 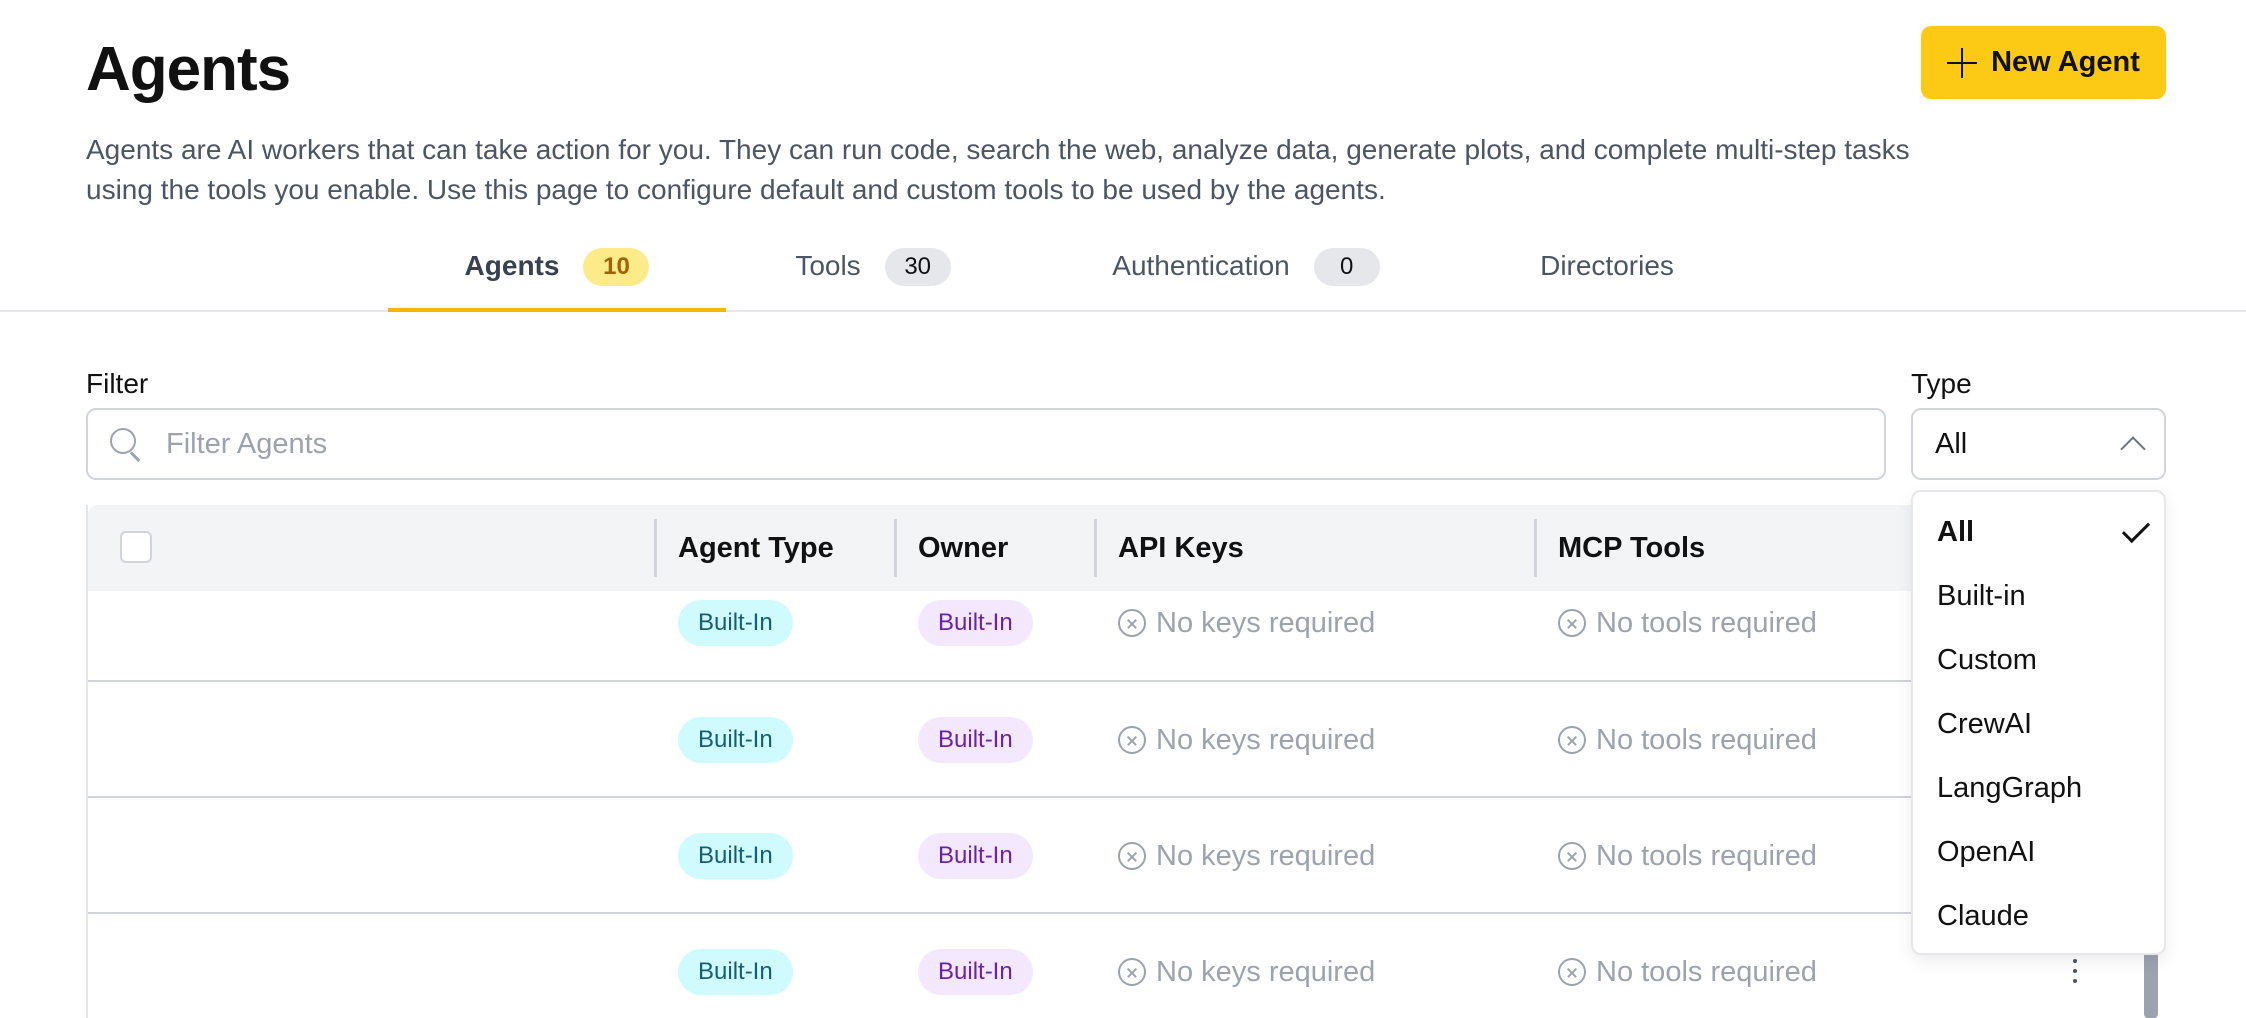 I want to click on type-option-crewai: CrewAI, so click(x=2042, y=724).